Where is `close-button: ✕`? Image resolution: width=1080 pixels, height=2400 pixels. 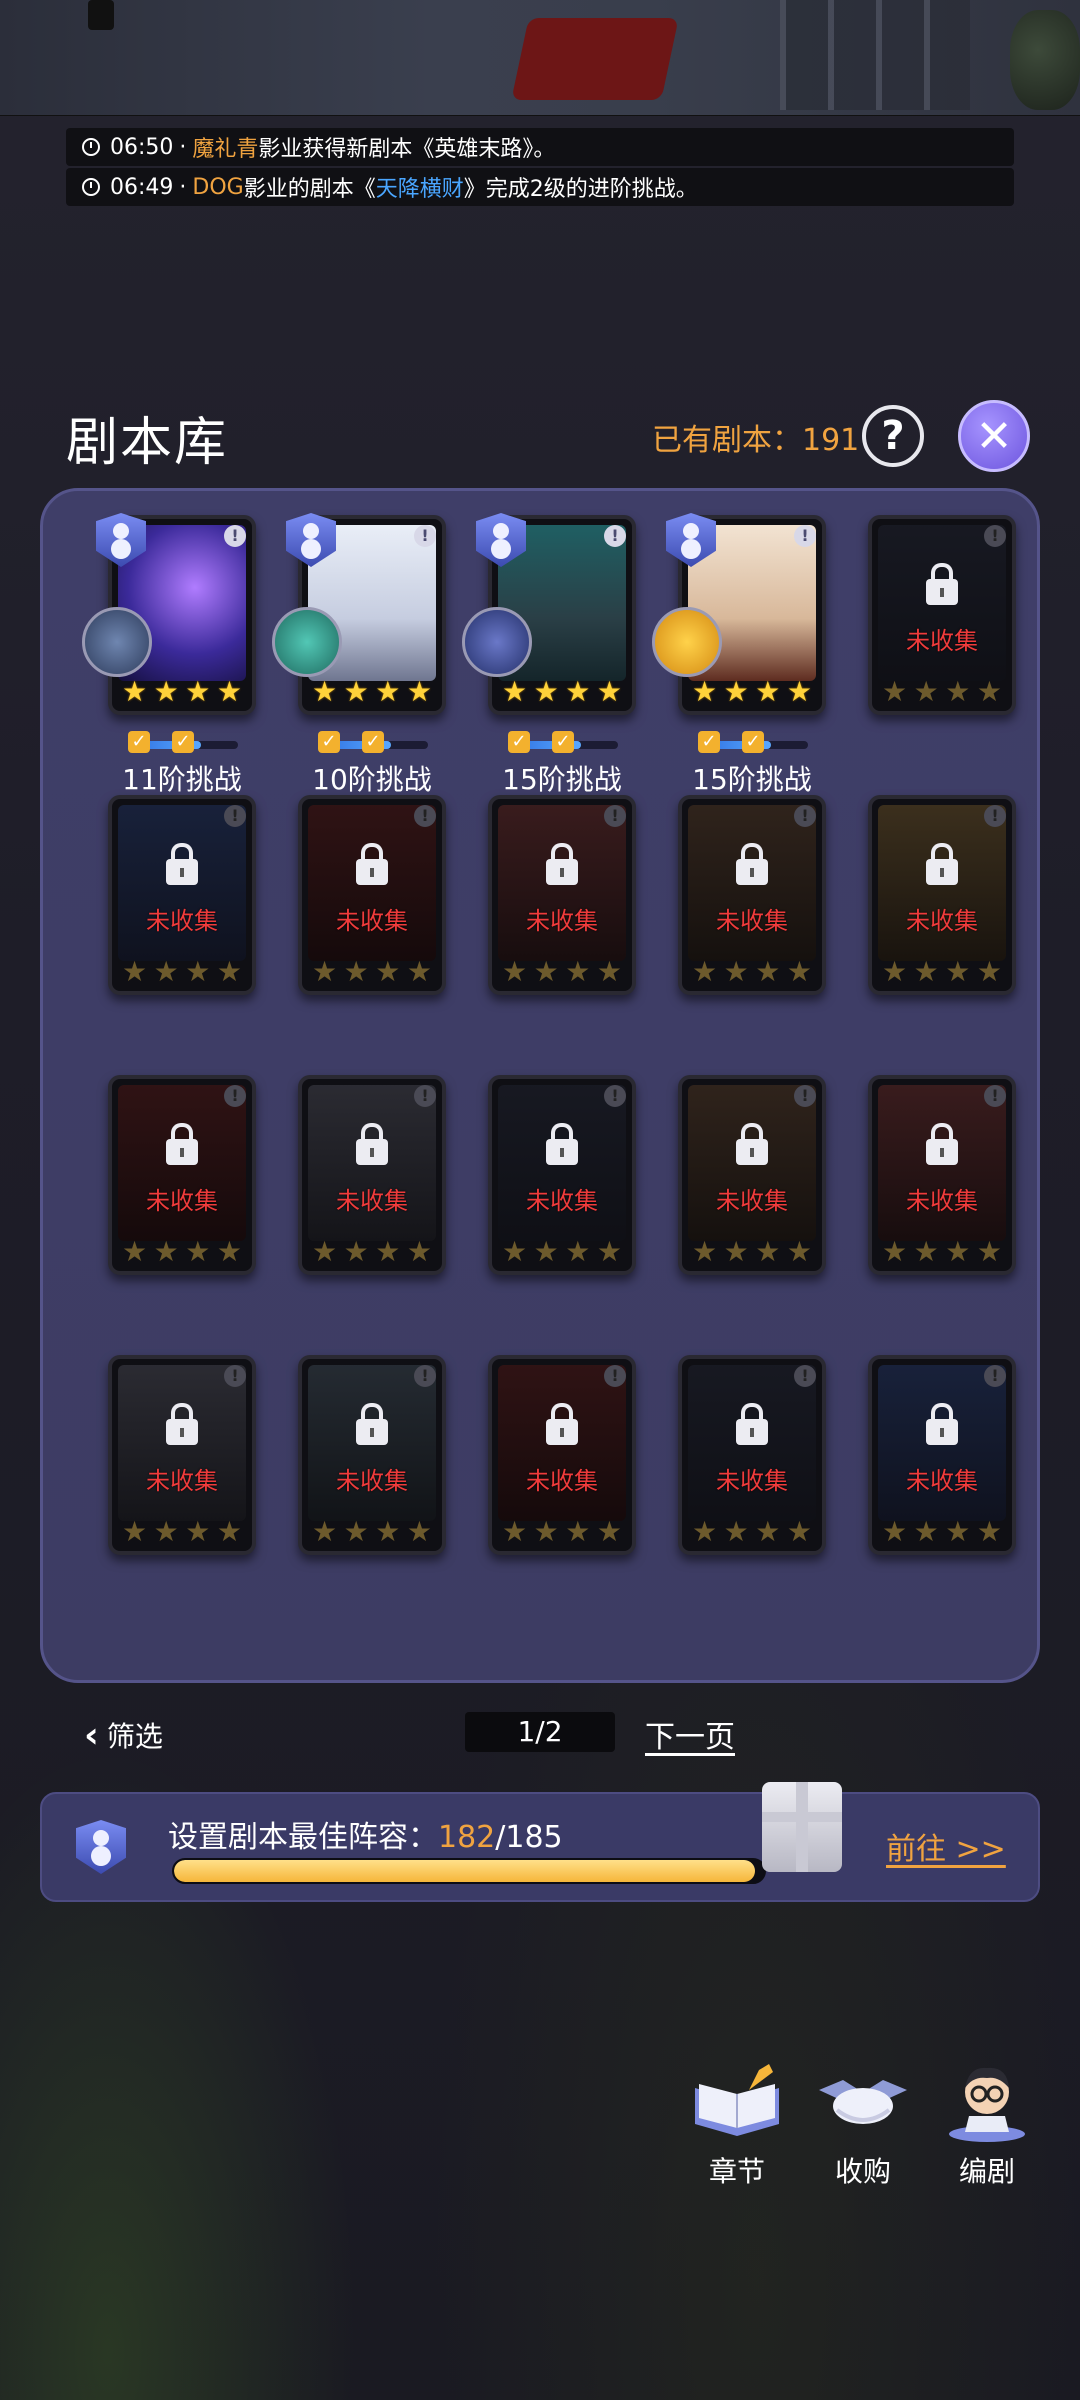
close-button: ✕ is located at coordinates (994, 436).